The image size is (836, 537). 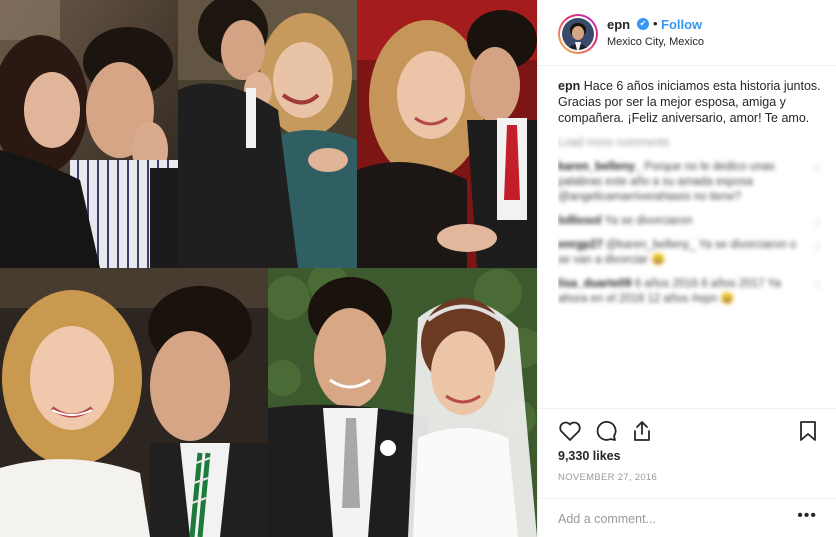 I want to click on add-comment-bar: •••, so click(x=687, y=517).